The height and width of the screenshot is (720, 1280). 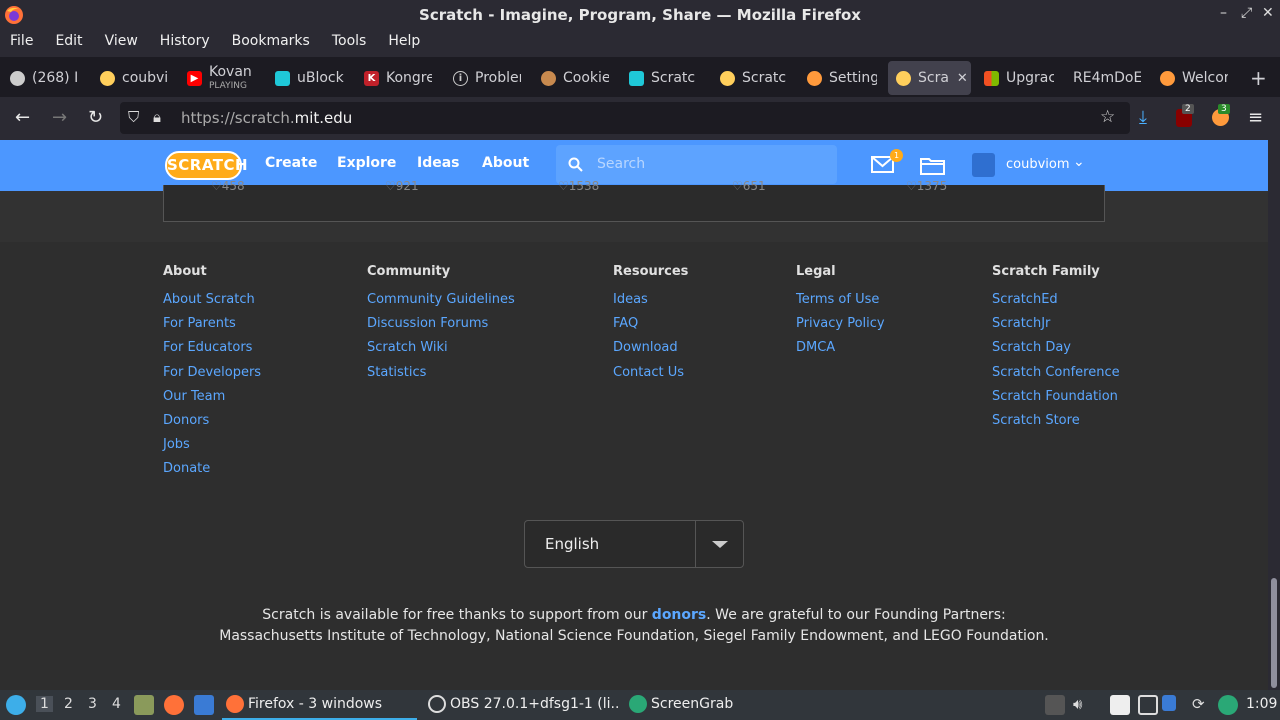 I want to click on footer-link: For Developers, so click(x=212, y=377).